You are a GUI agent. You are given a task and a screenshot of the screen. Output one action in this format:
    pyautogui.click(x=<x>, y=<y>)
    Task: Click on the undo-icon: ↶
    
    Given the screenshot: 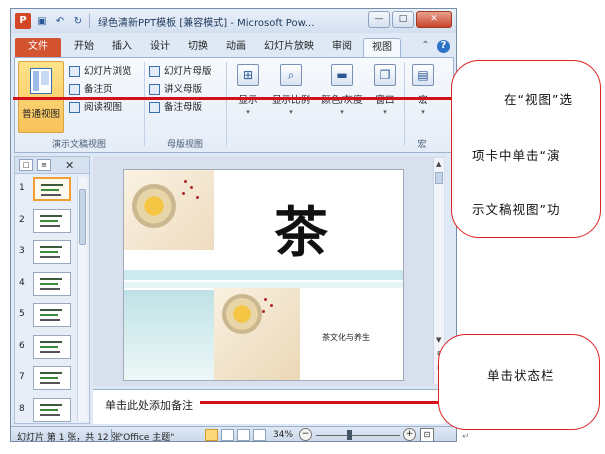 What is the action you would take?
    pyautogui.click(x=60, y=21)
    